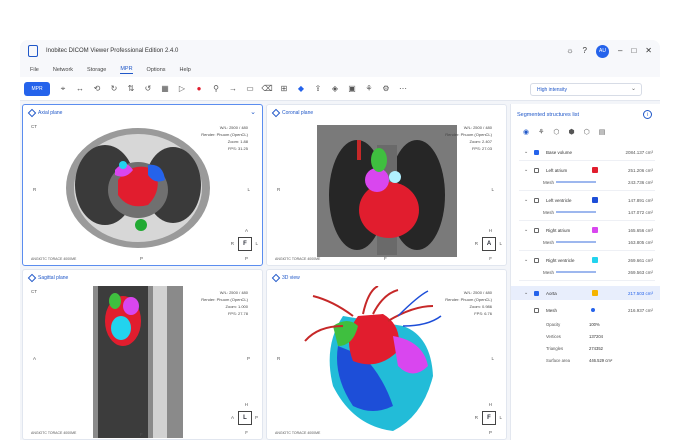  Describe the element at coordinates (369, 89) in the screenshot. I see `tree-icon: ⚘` at that location.